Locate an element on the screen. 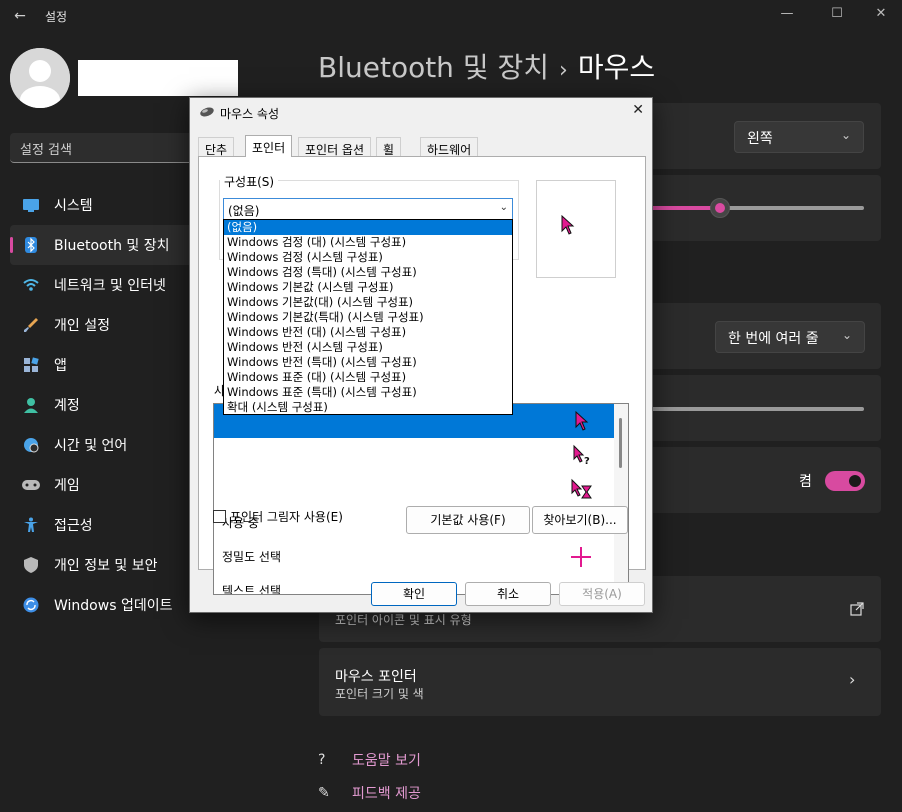  pointer-speed-slider is located at coordinates (756, 208).